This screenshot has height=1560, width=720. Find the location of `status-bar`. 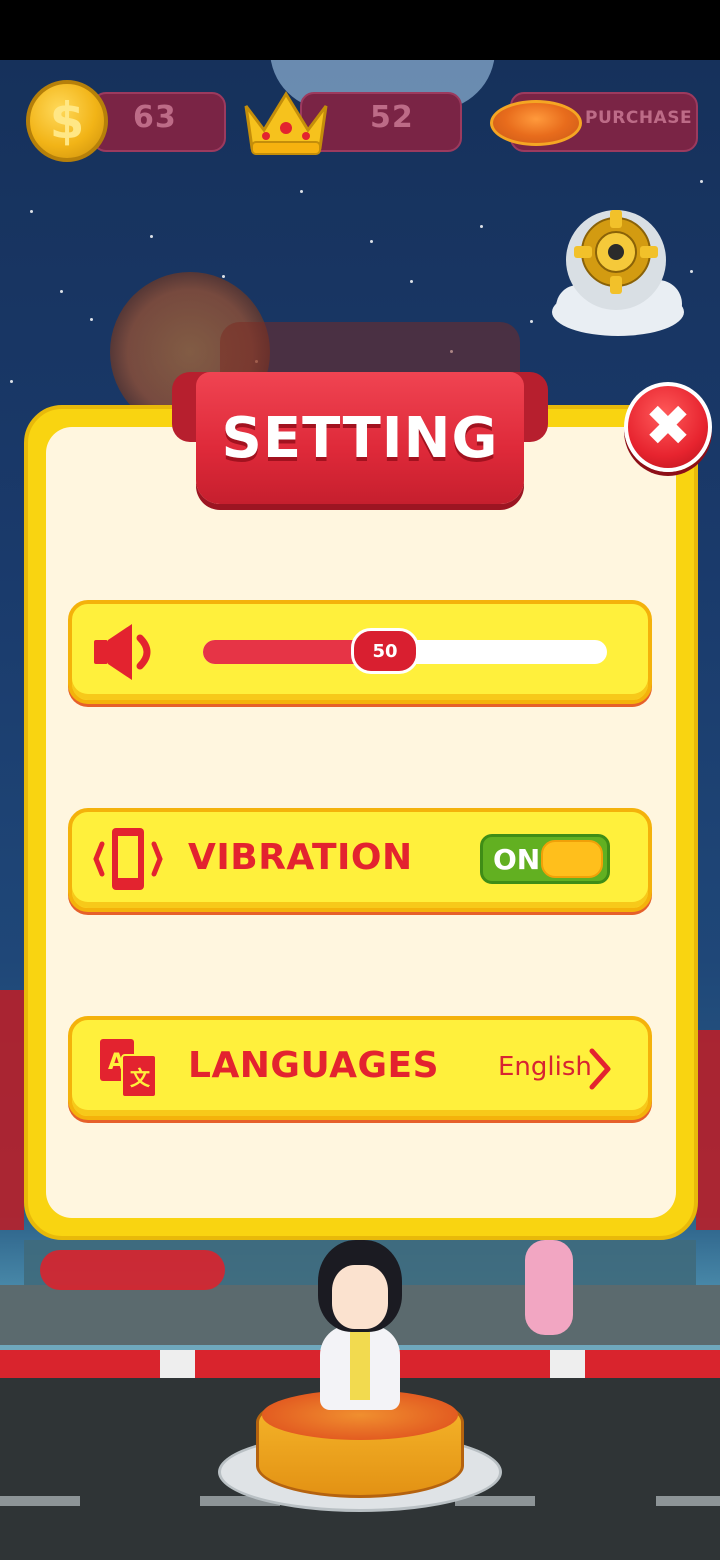

status-bar is located at coordinates (360, 30).